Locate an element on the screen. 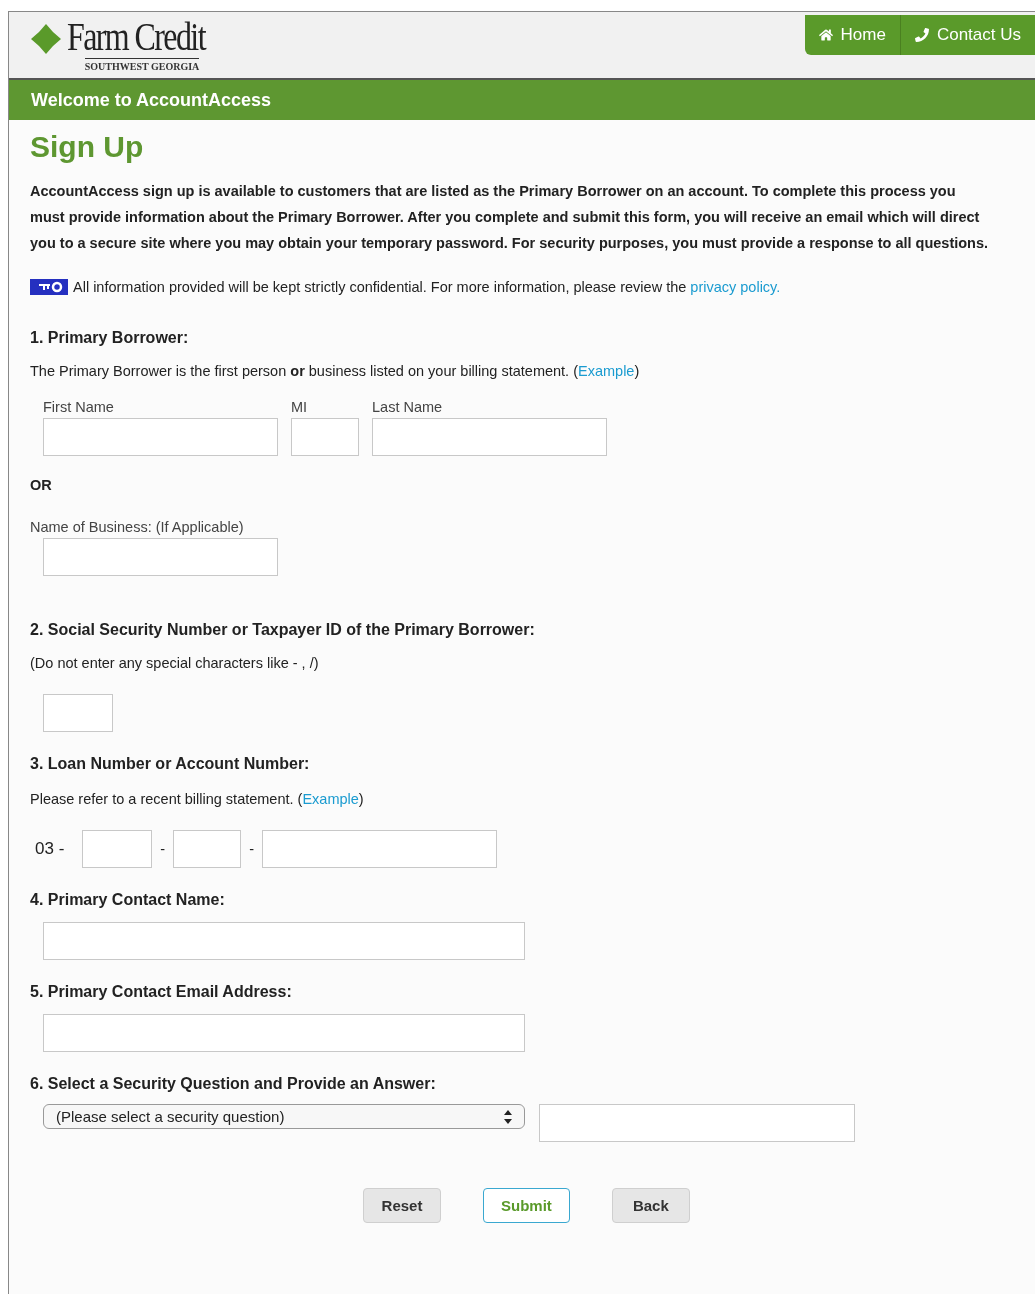  nav-link: Home is located at coordinates (852, 35).